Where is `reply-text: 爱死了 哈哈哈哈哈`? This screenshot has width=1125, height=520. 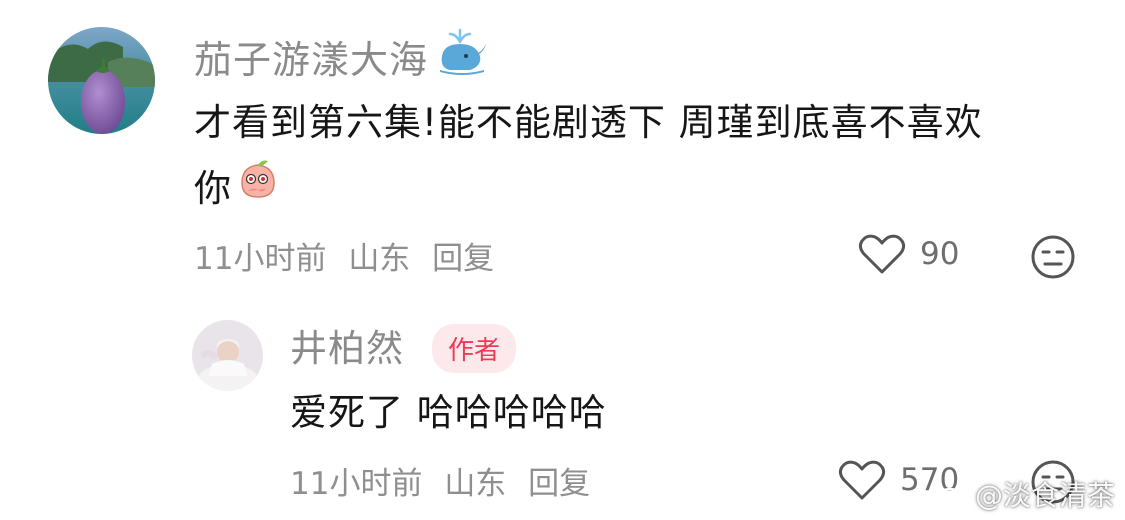 reply-text: 爱死了 哈哈哈哈哈 is located at coordinates (448, 412).